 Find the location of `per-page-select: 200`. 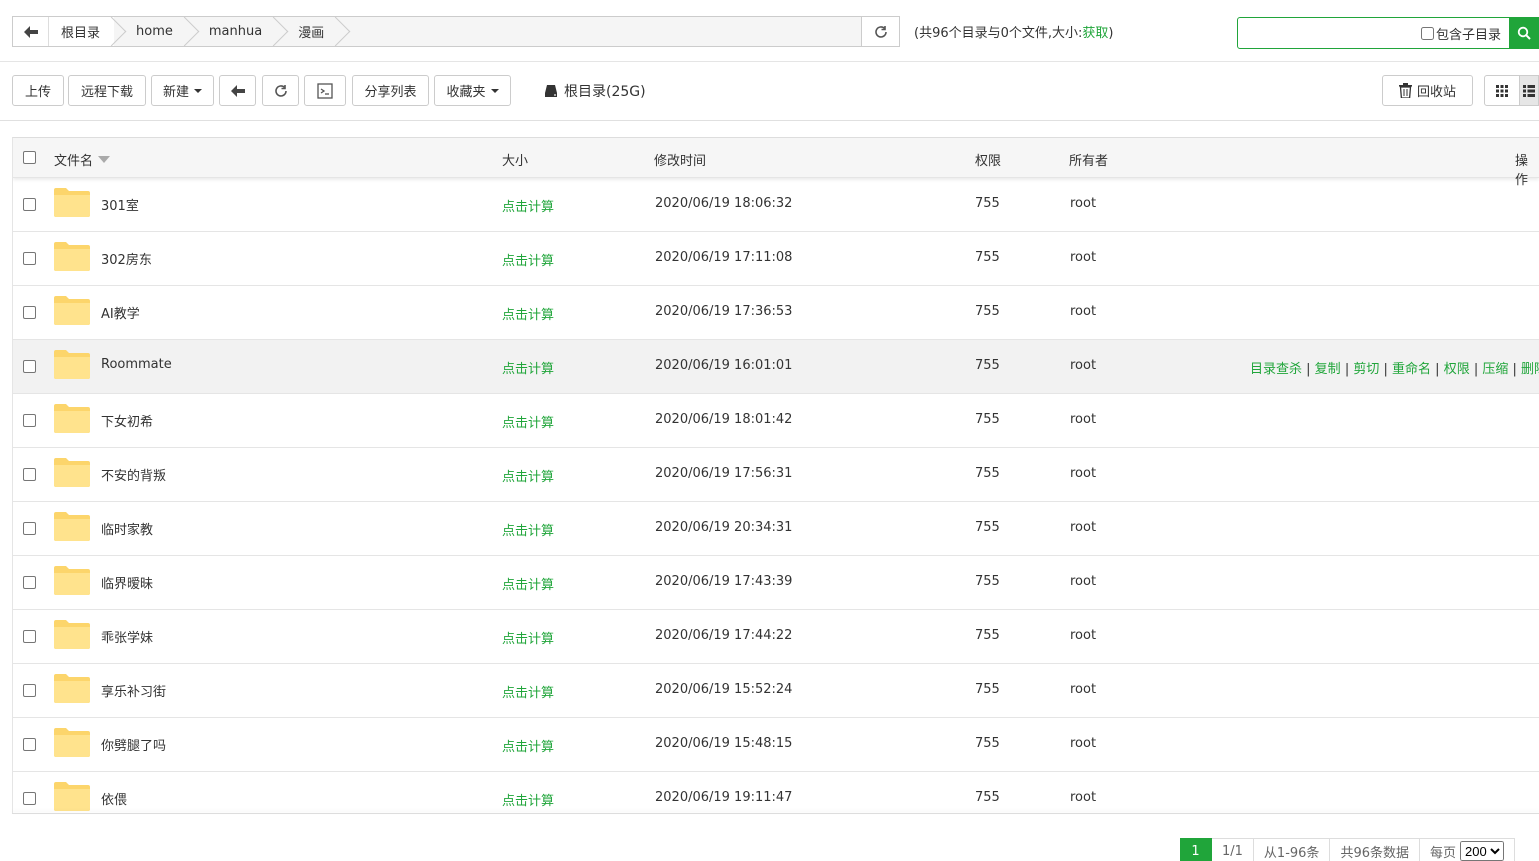

per-page-select: 200 is located at coordinates (1482, 851).